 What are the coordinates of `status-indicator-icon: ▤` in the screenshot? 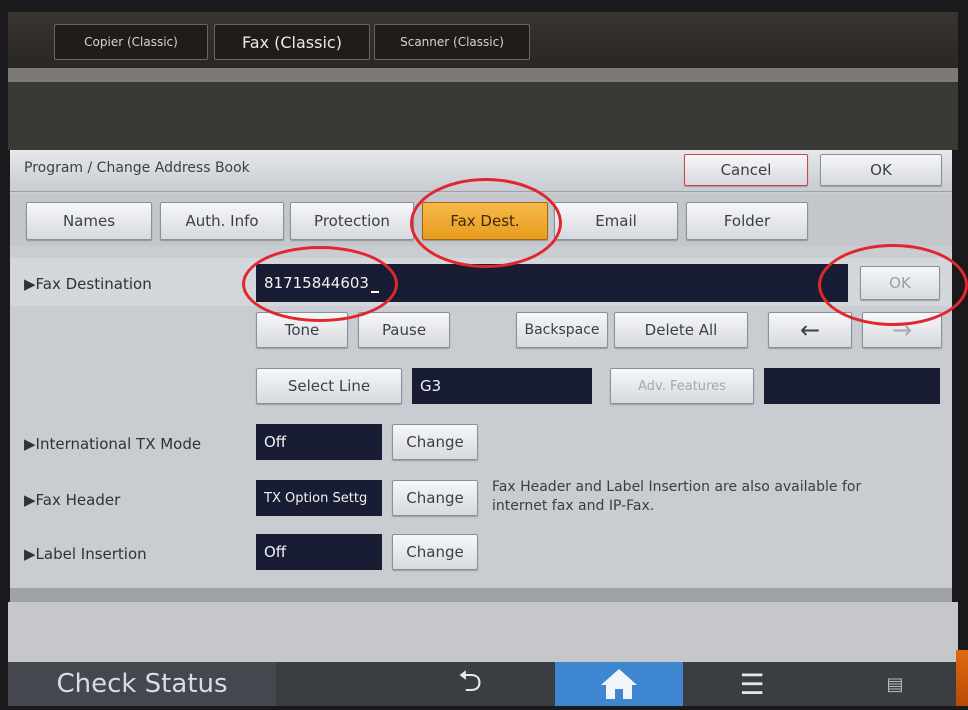 It's located at (895, 684).